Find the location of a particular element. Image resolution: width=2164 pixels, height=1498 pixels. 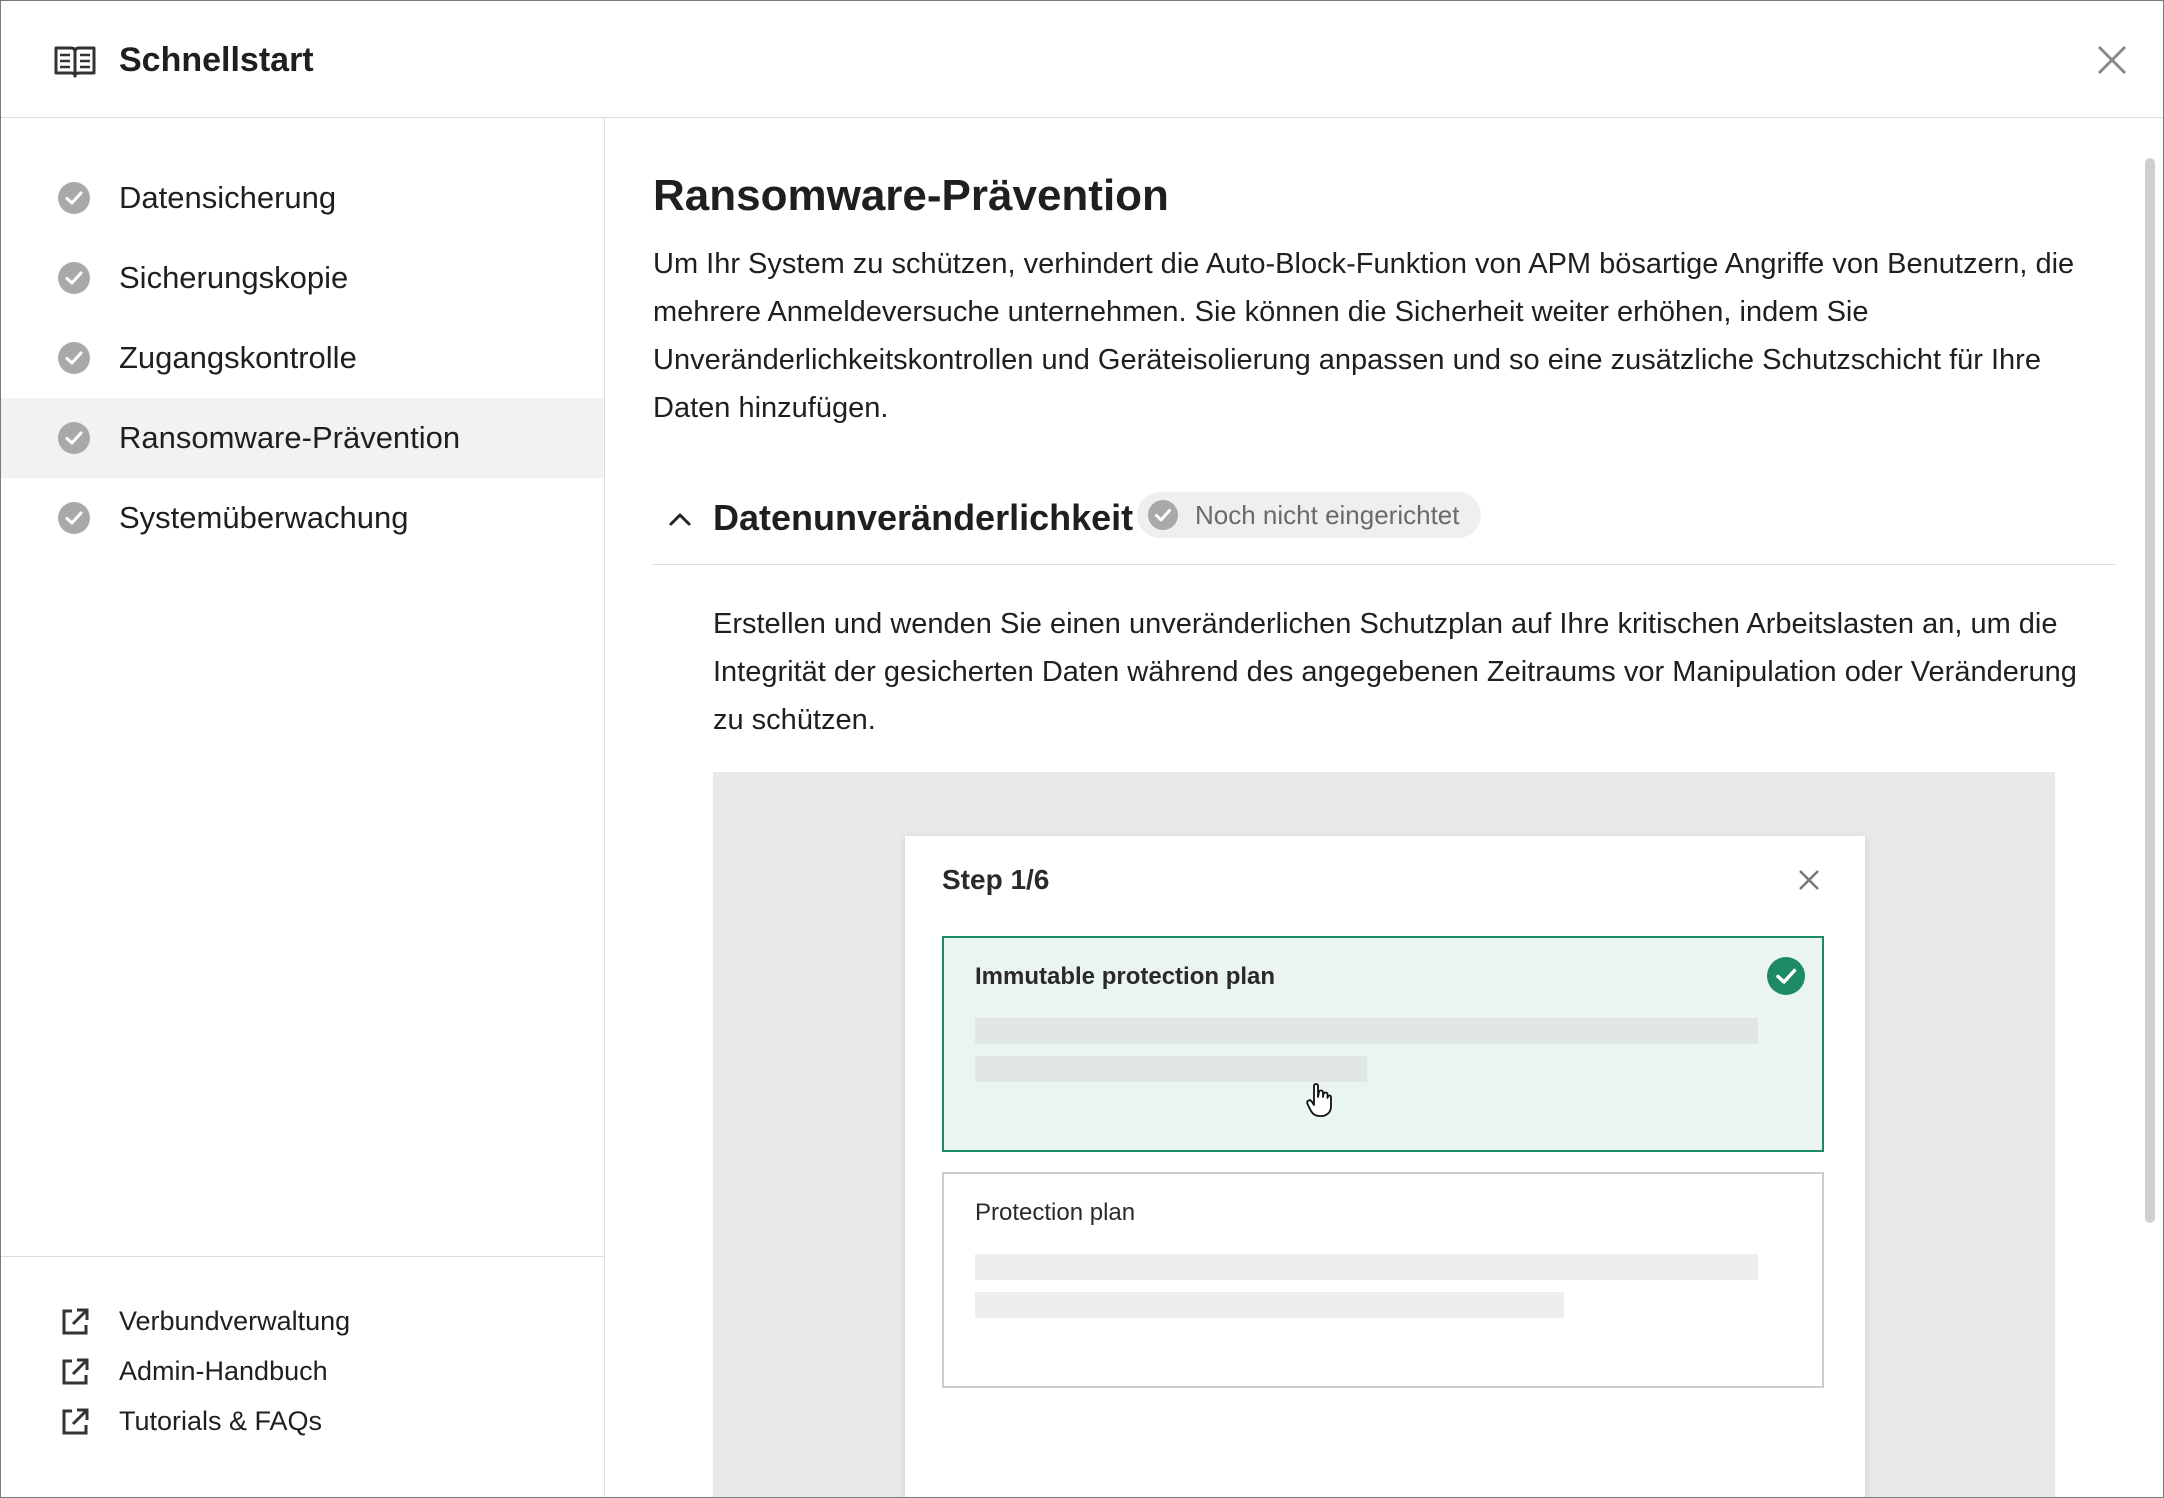

sidebar-divider is located at coordinates (302, 1256).